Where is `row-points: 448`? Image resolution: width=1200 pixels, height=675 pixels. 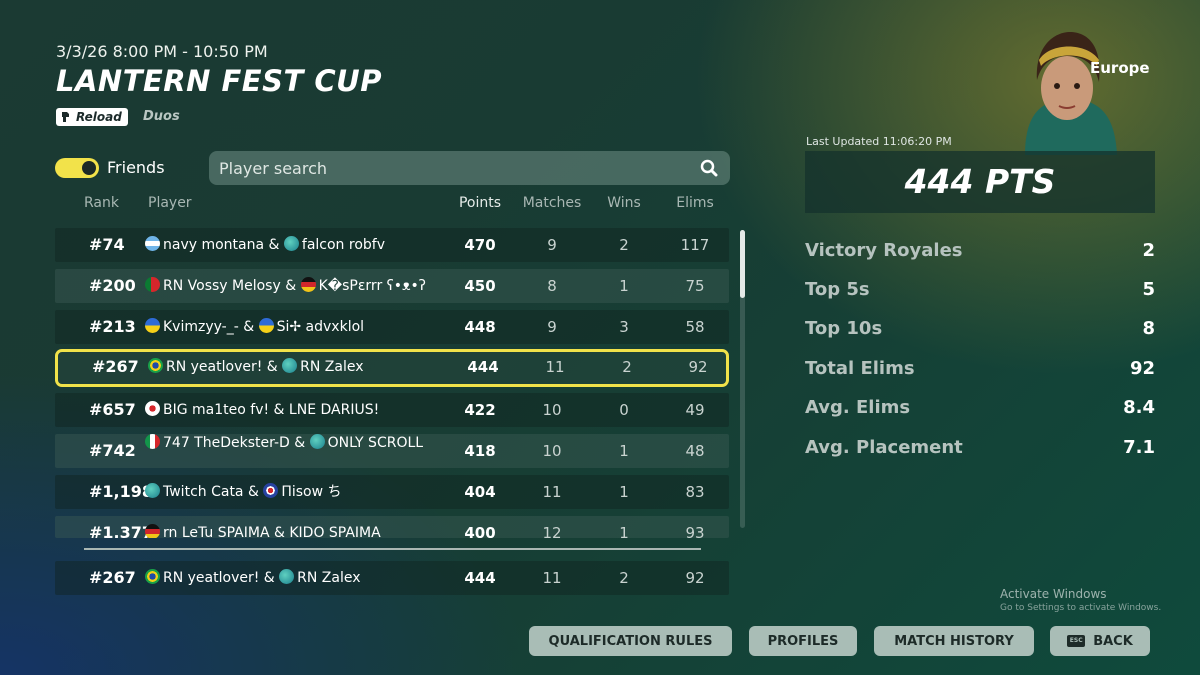 row-points: 448 is located at coordinates (480, 327).